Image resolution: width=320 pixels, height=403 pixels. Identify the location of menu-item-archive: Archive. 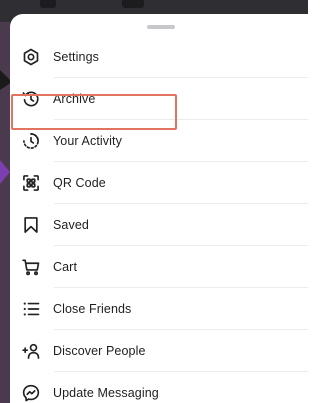
(159, 99).